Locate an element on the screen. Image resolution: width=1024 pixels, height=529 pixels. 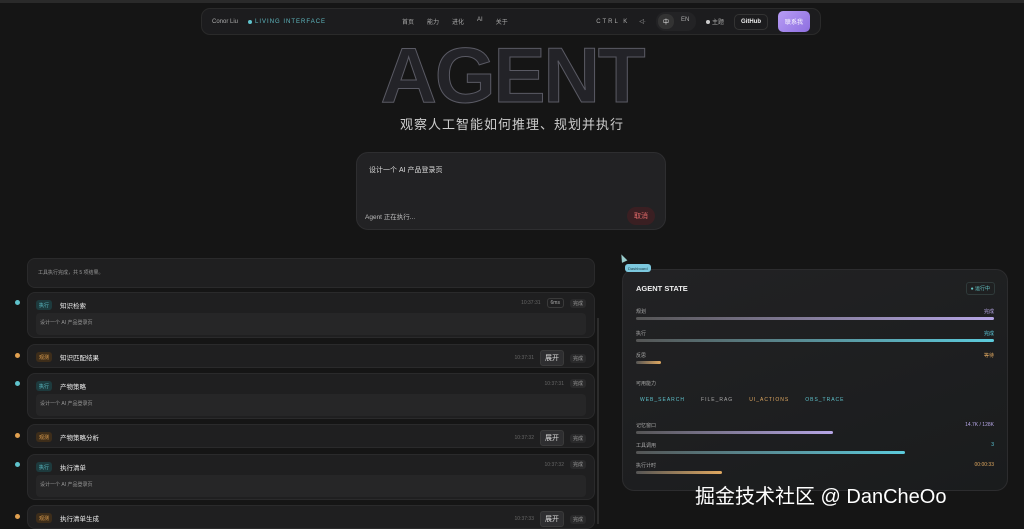
running-badge: ● 运行中 is located at coordinates (980, 288).